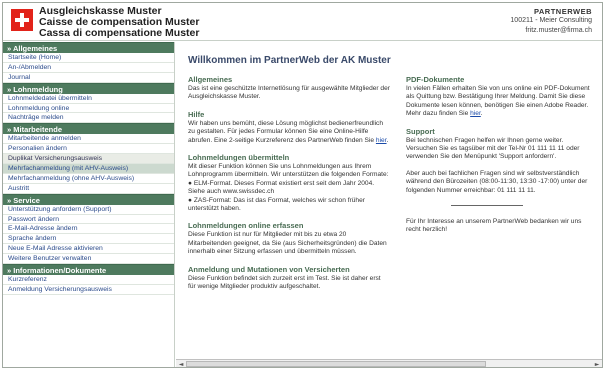  Describe the element at coordinates (88, 220) in the screenshot. I see `sidebar-item-passwort: Passwort ändern` at that location.